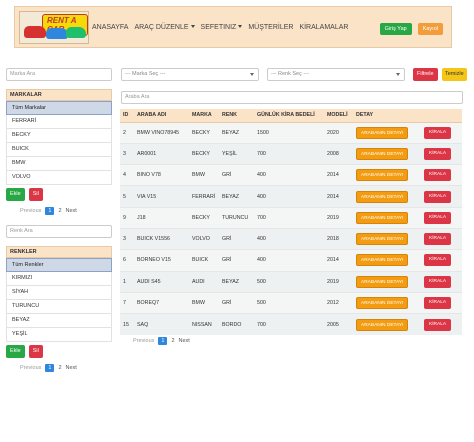  What do you see at coordinates (270, 27) in the screenshot?
I see `nav-customers: MÜŞTERİLER` at bounding box center [270, 27].